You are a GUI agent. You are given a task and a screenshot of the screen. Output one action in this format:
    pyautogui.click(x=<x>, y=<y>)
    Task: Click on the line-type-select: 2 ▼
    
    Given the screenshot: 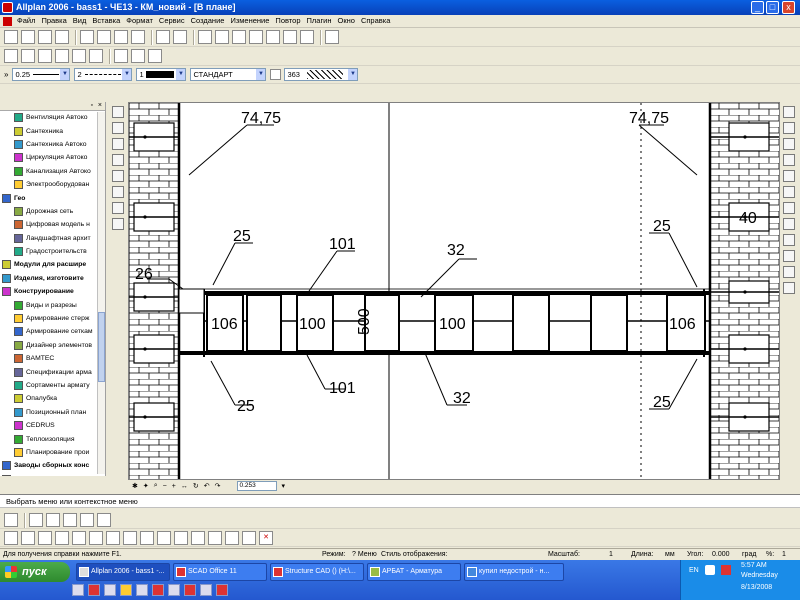 What is the action you would take?
    pyautogui.click(x=103, y=74)
    